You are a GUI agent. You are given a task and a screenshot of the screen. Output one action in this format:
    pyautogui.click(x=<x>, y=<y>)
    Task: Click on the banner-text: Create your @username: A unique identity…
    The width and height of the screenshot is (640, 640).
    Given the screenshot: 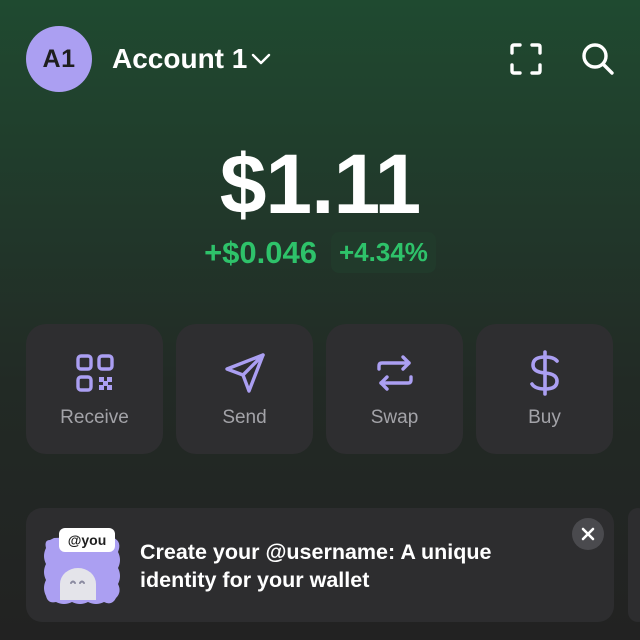 What is the action you would take?
    pyautogui.click(x=316, y=566)
    